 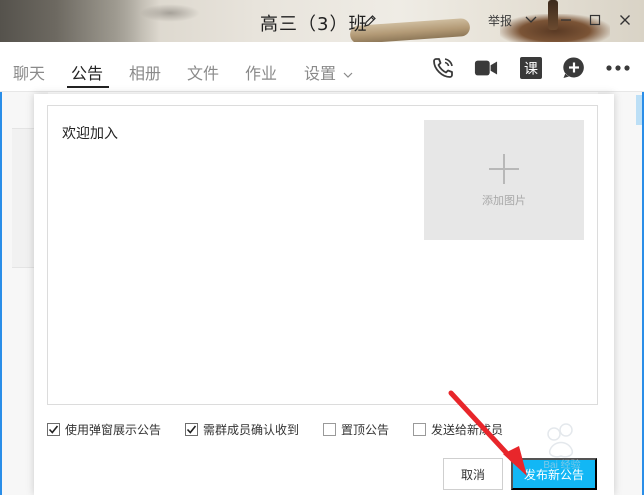 What do you see at coordinates (504, 201) in the screenshot?
I see `add-image-label: 添加图片` at bounding box center [504, 201].